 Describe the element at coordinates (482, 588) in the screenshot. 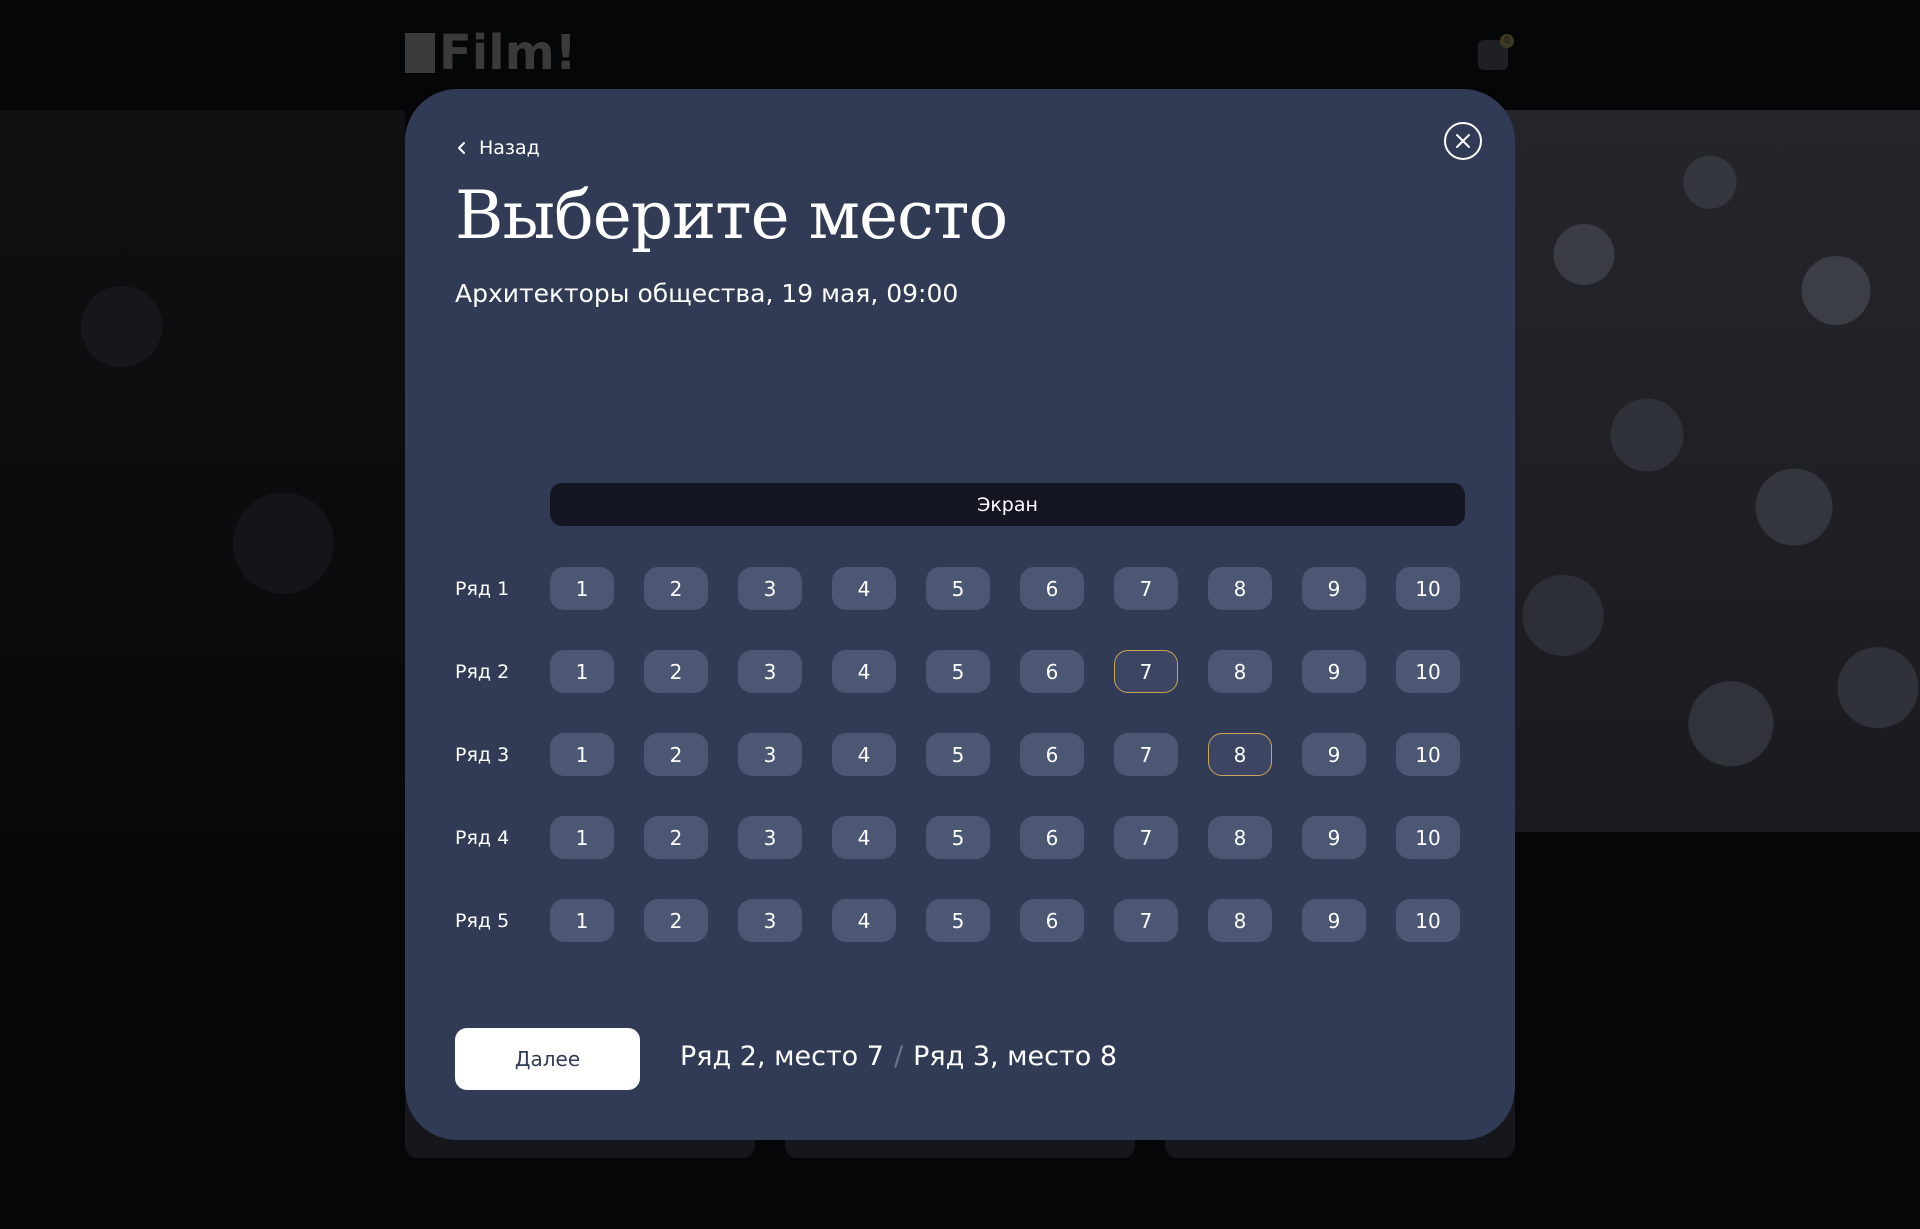

I see `row-label: Ряд 1` at that location.